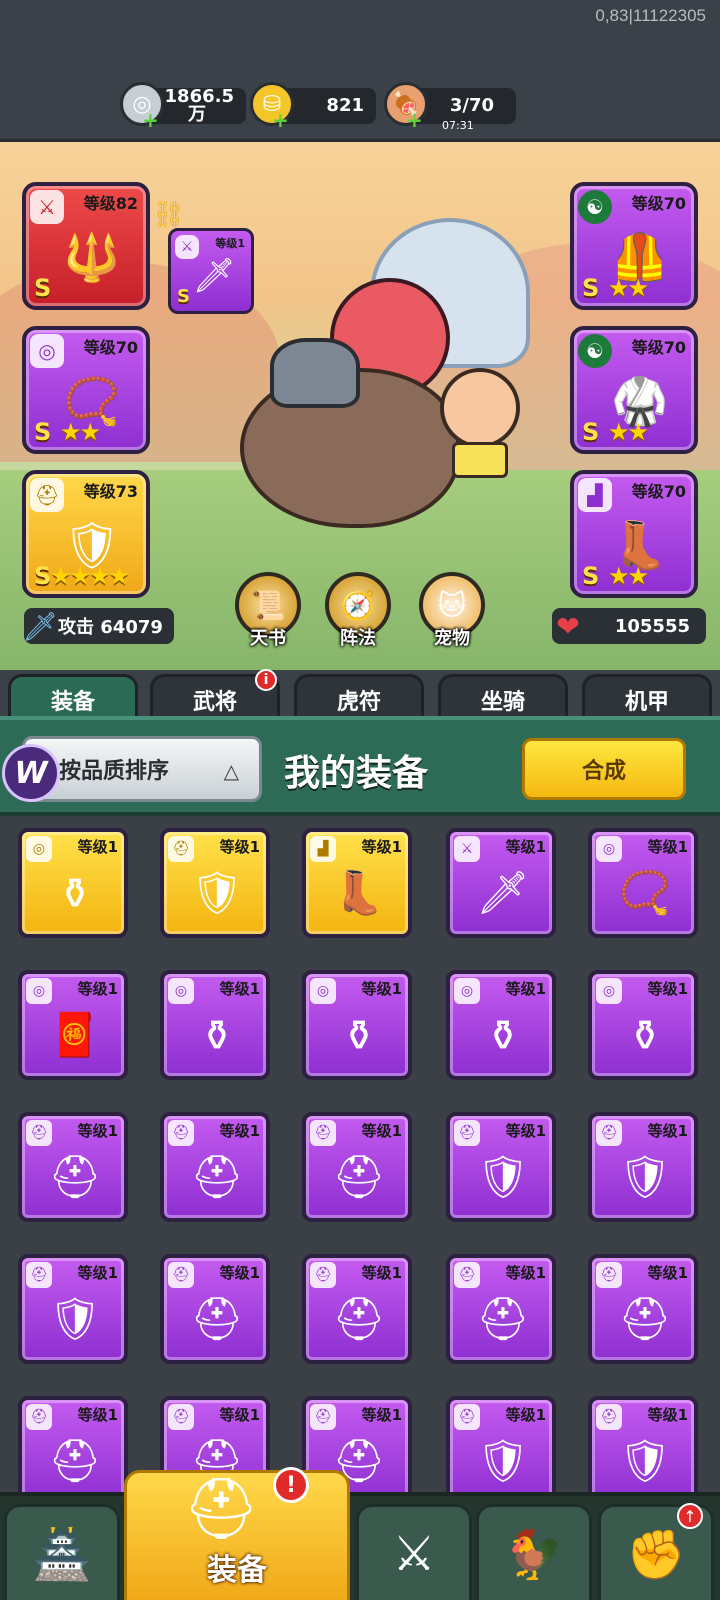 Image resolution: width=720 pixels, height=1600 pixels. Describe the element at coordinates (92, 256) in the screenshot. I see `weapon-art-icon: 🔱` at that location.